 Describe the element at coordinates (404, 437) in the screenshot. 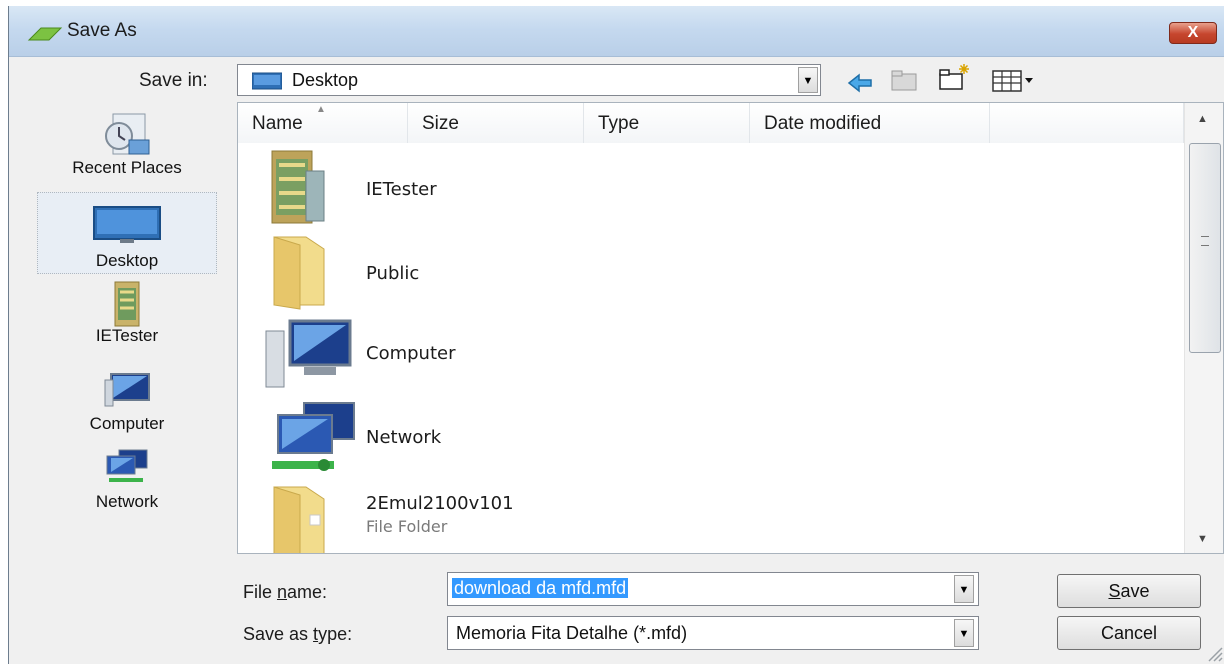

I see `file-name: Network` at that location.